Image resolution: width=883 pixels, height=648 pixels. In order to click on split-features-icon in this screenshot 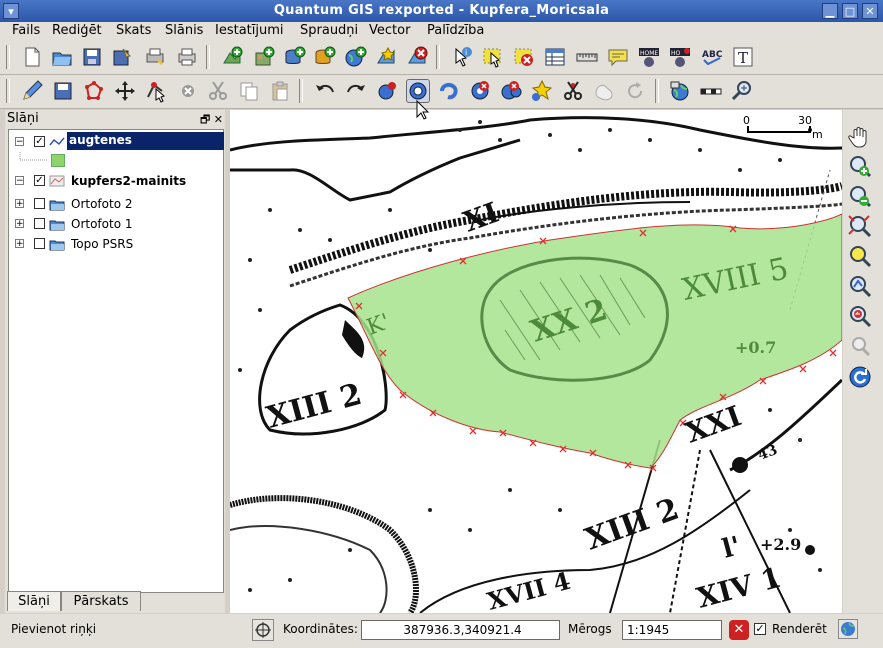, I will do `click(573, 91)`.